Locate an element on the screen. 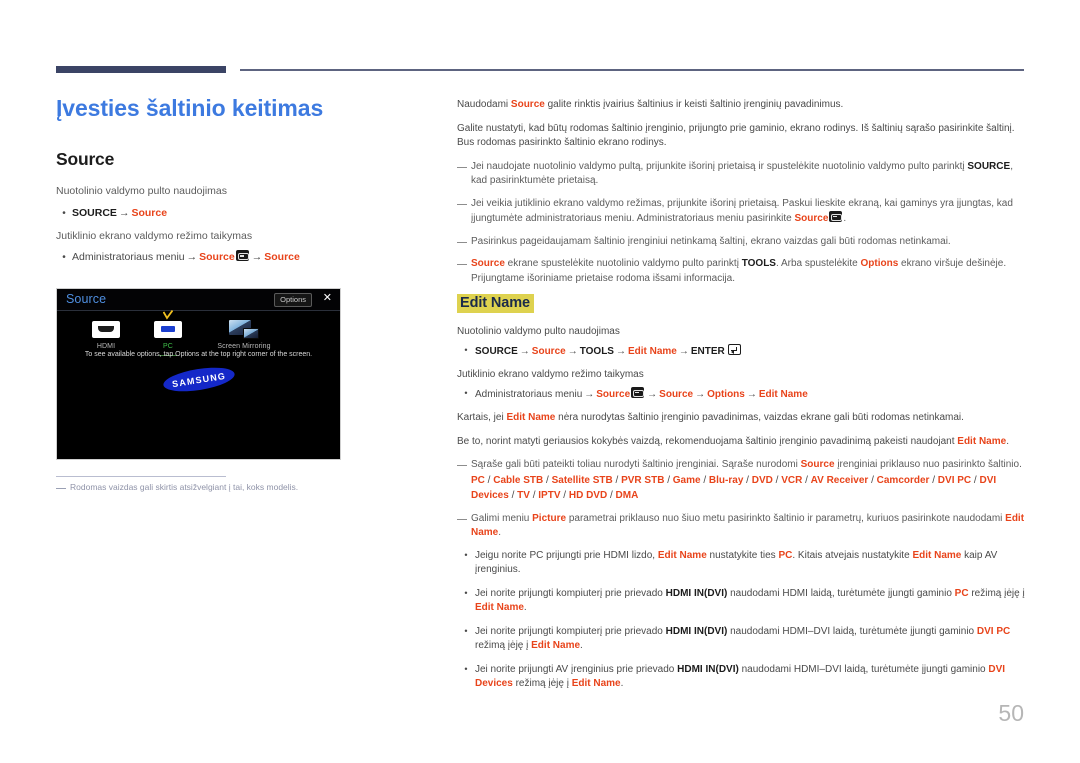 This screenshot has height=763, width=1080. menu-options: Options is located at coordinates (726, 394).